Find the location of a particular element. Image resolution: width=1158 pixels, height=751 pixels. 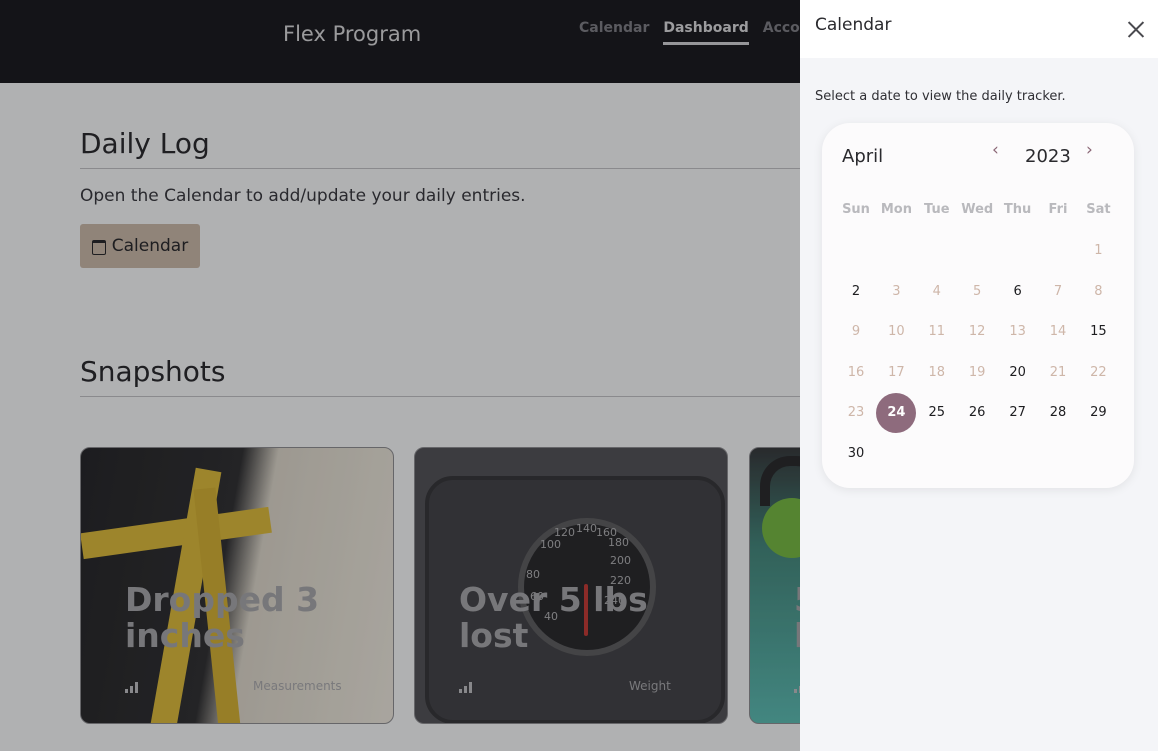

weekday-header: Wed is located at coordinates (977, 209).